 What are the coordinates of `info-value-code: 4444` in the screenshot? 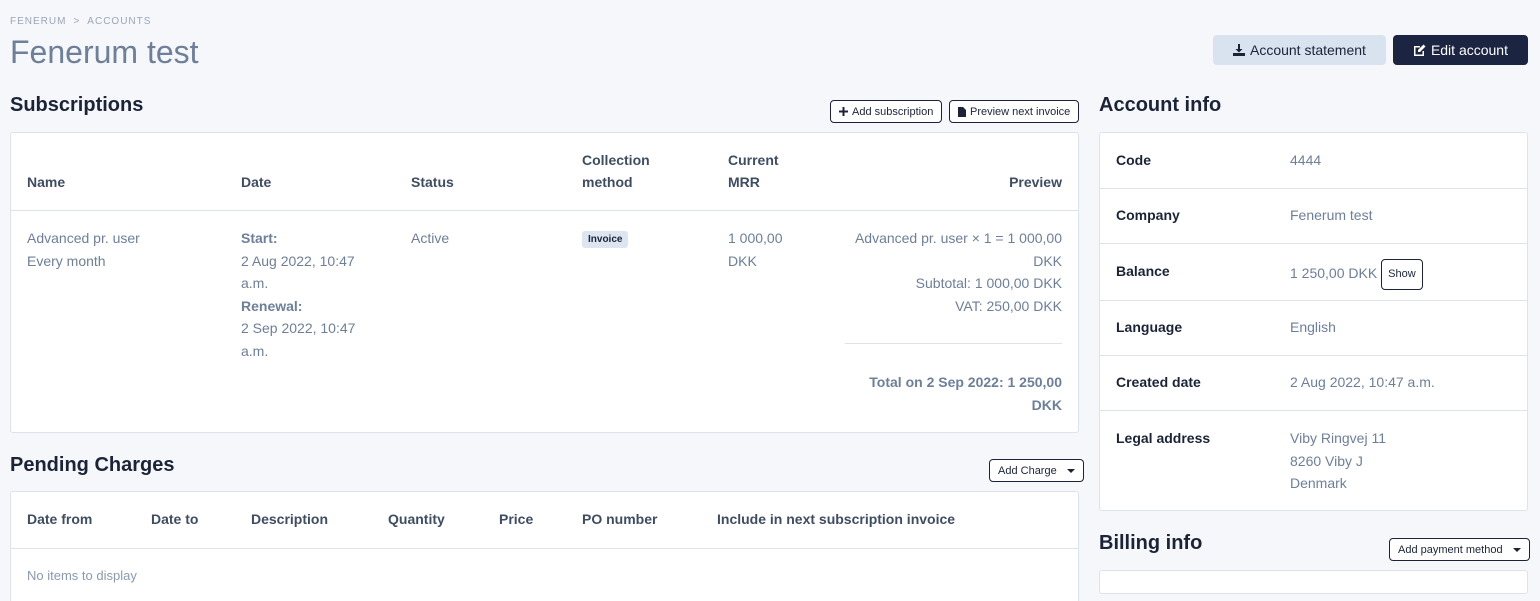 It's located at (1306, 160).